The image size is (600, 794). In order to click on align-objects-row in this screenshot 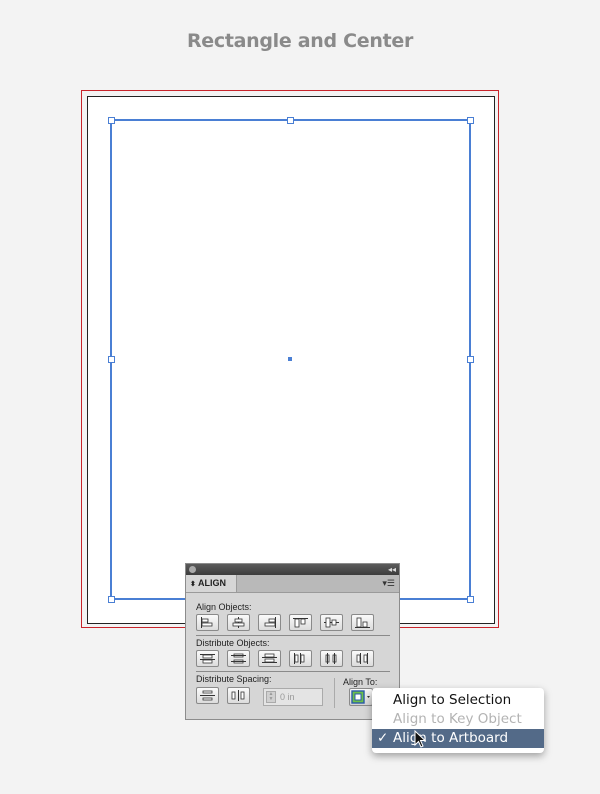, I will do `click(285, 622)`.